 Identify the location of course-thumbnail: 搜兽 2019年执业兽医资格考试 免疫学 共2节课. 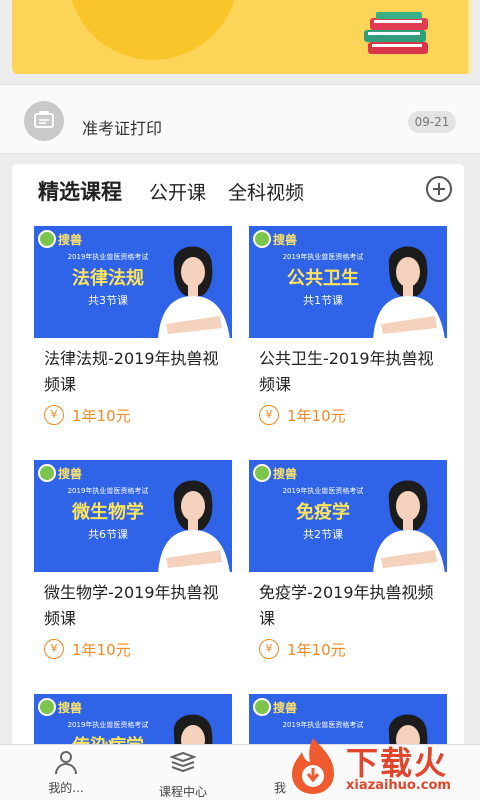
(348, 516).